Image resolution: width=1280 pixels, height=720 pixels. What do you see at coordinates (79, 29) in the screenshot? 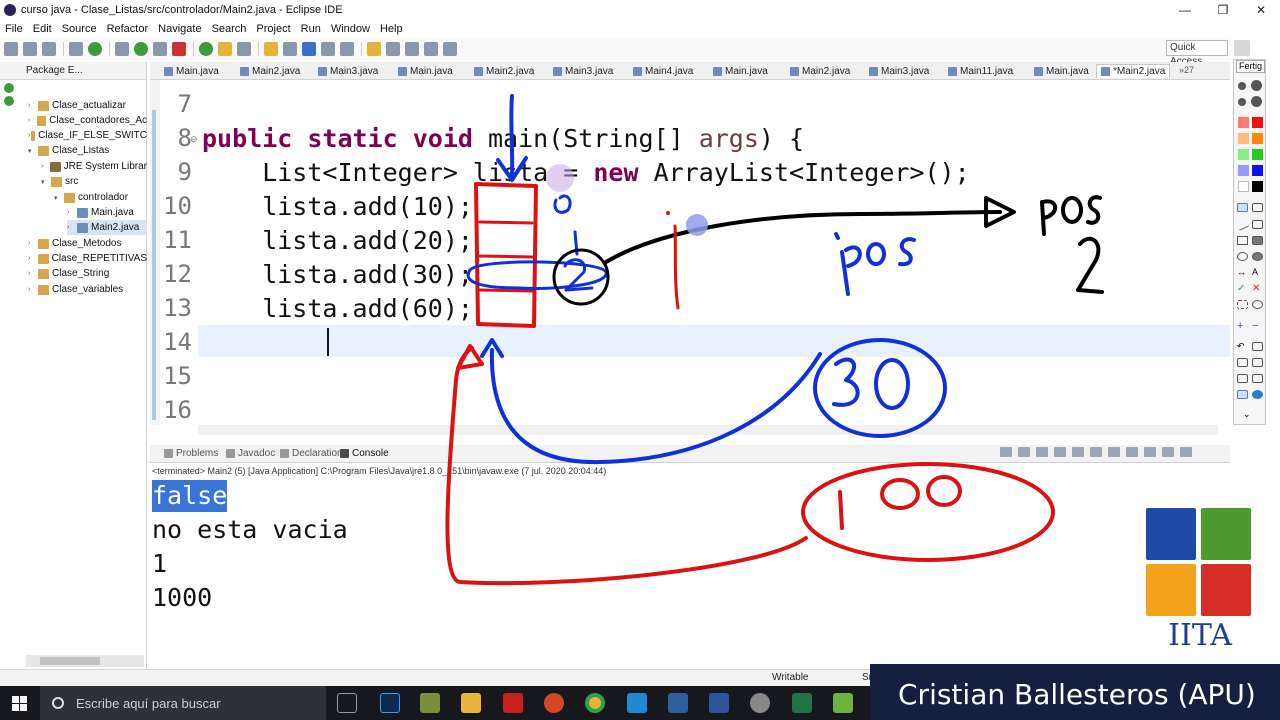
I see `menu-source: Source` at bounding box center [79, 29].